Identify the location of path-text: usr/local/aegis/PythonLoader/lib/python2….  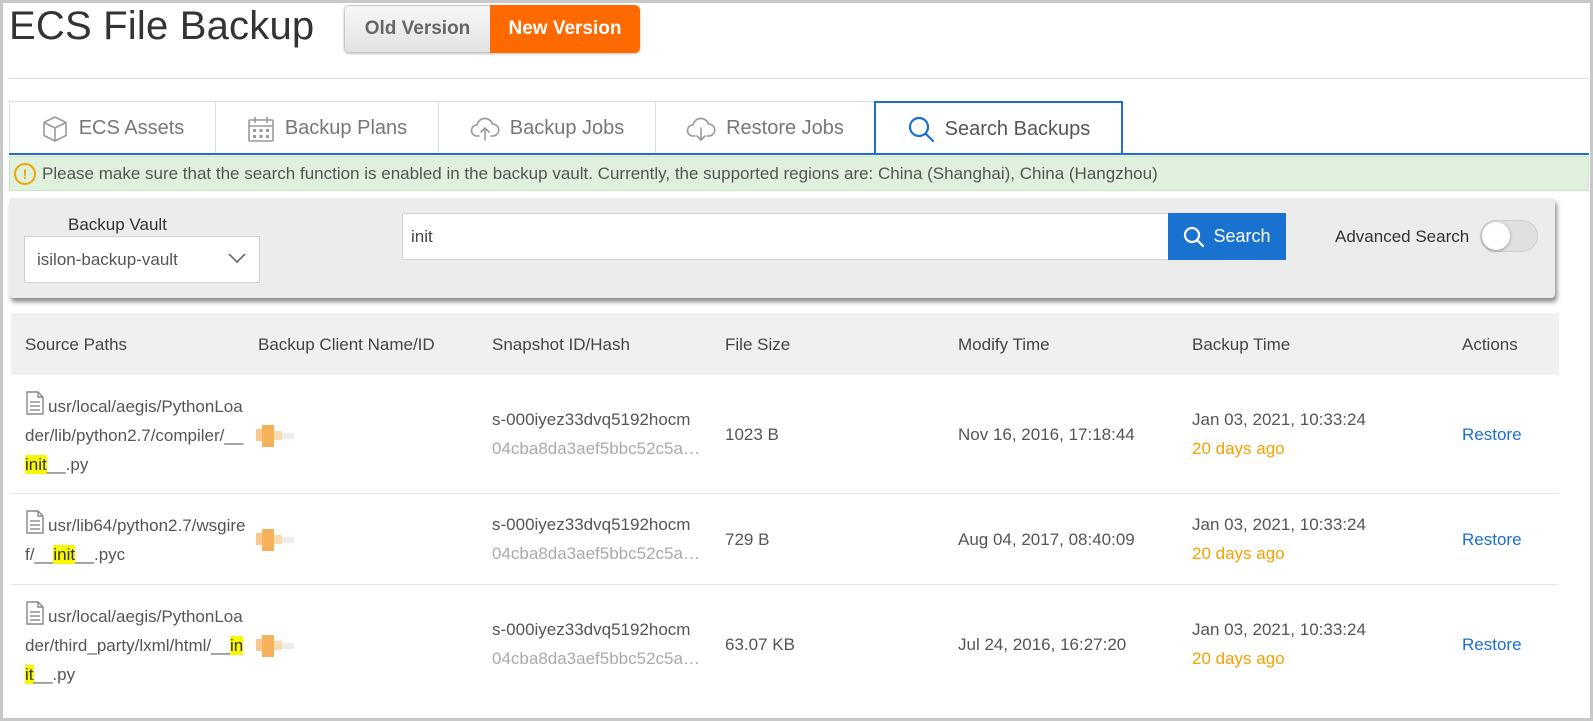
(134, 421).